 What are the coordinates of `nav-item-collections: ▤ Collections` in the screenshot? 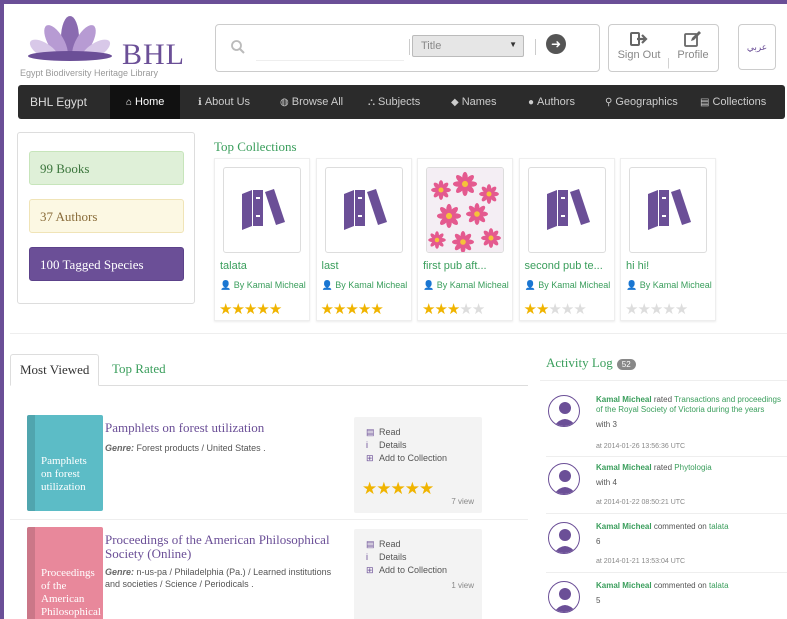 It's located at (733, 102).